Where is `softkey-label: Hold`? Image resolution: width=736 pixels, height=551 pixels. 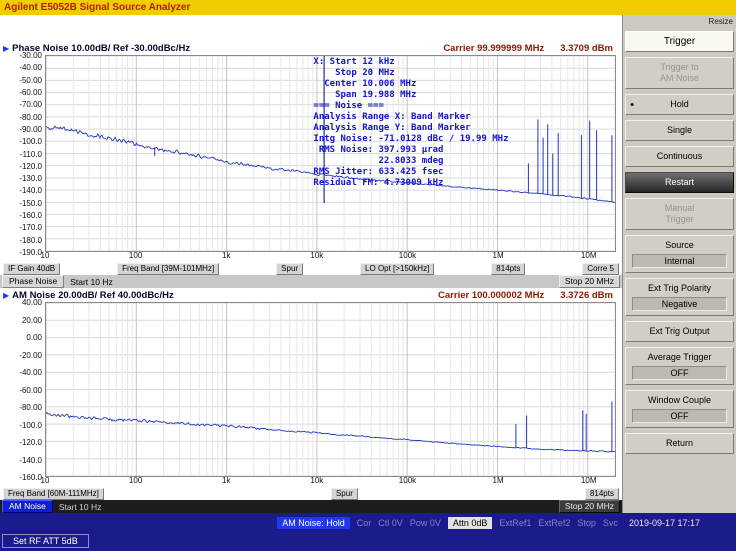
softkey-label: Hold is located at coordinates (679, 104).